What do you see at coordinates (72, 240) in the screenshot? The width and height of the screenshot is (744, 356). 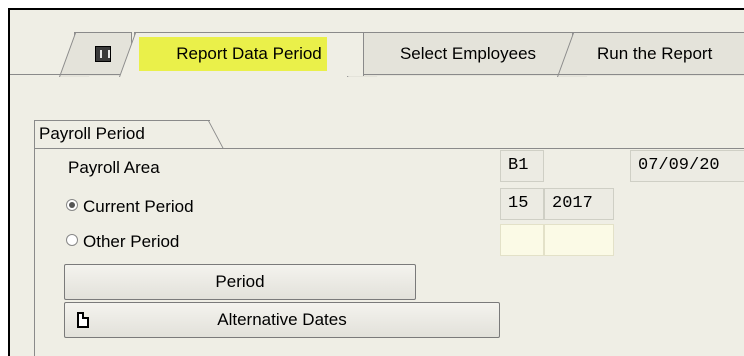 I see `other-period-radio` at bounding box center [72, 240].